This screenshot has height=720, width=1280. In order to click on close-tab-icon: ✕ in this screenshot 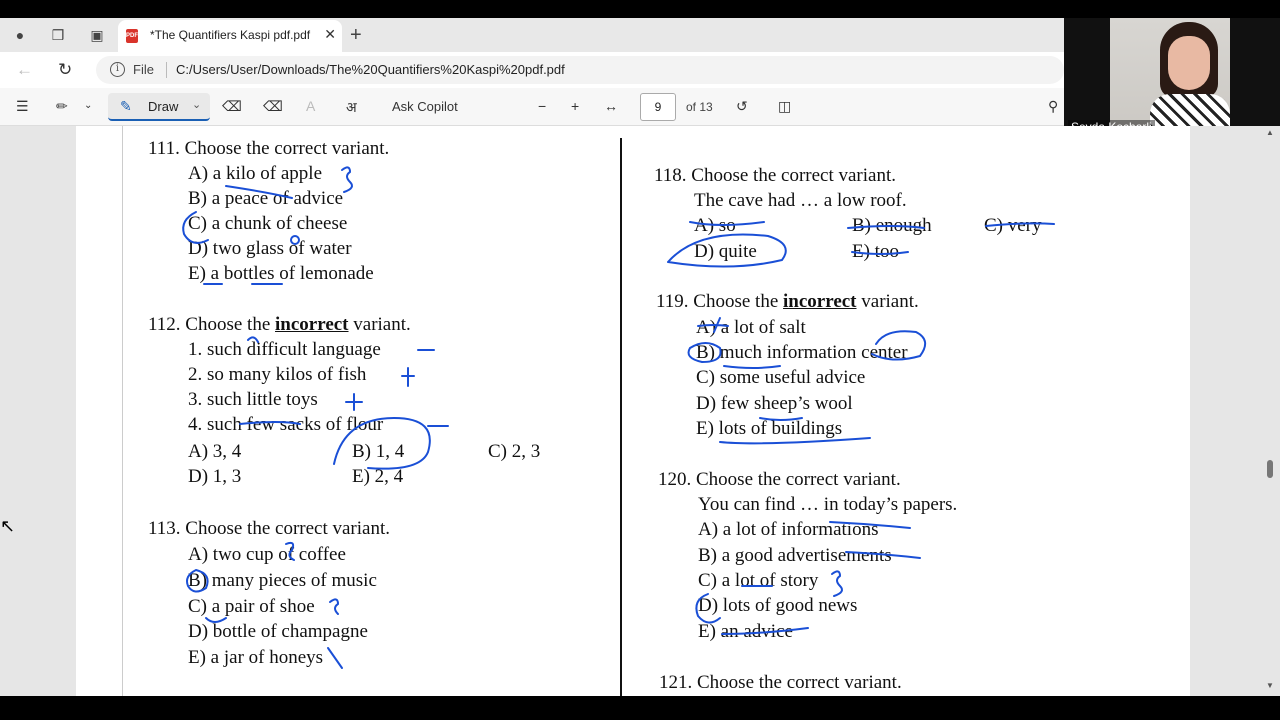, I will do `click(330, 34)`.